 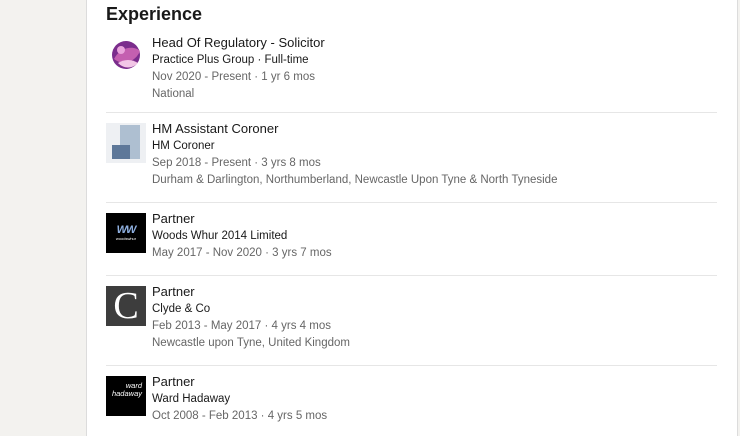 What do you see at coordinates (126, 233) in the screenshot?
I see `woods-whur-logo: WW woodswhur` at bounding box center [126, 233].